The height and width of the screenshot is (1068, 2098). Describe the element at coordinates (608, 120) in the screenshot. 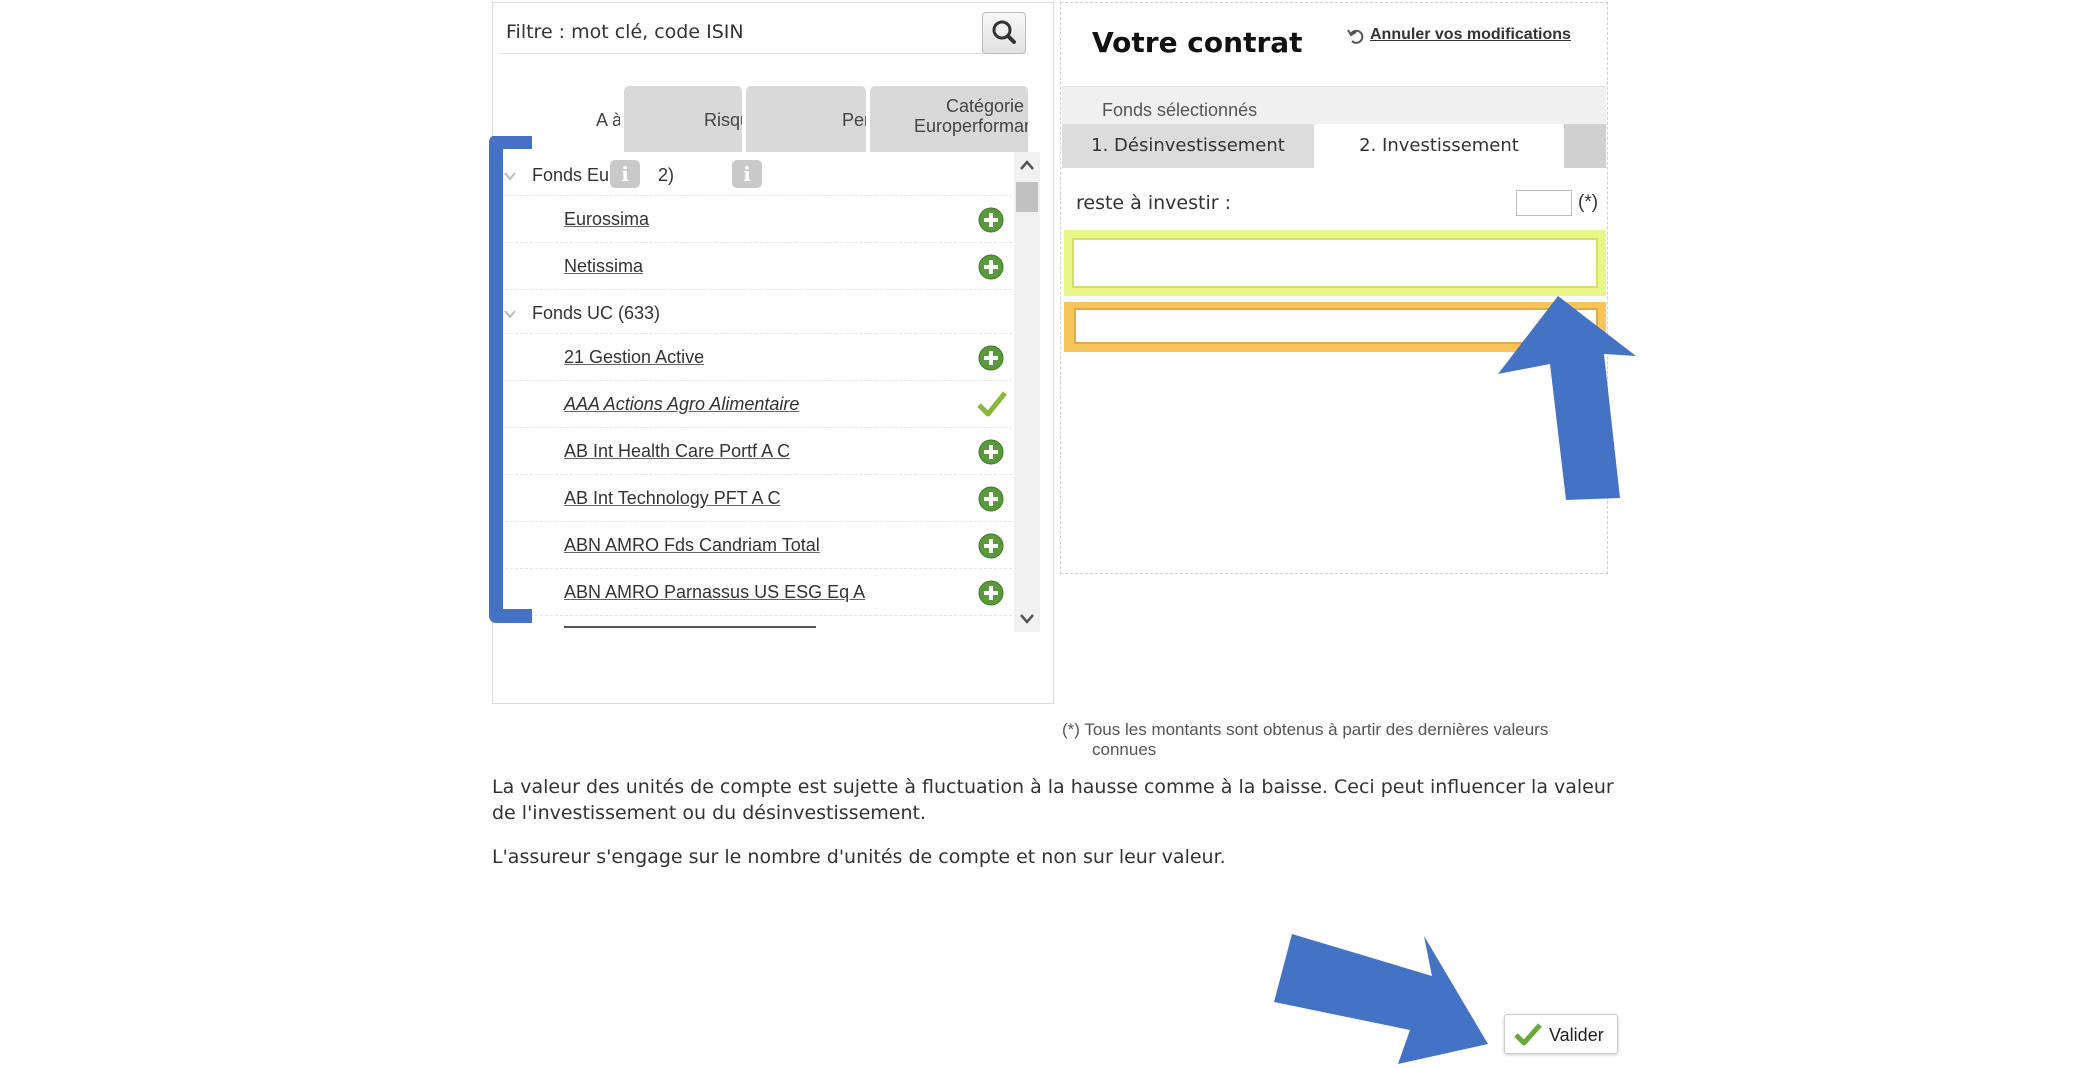

I see `column-tab-label: A à` at that location.